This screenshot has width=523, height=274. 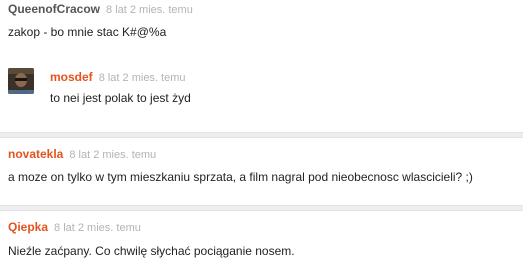 What do you see at coordinates (87, 32) in the screenshot?
I see `comment-text: zakop - bo mnie stac K#@%a` at bounding box center [87, 32].